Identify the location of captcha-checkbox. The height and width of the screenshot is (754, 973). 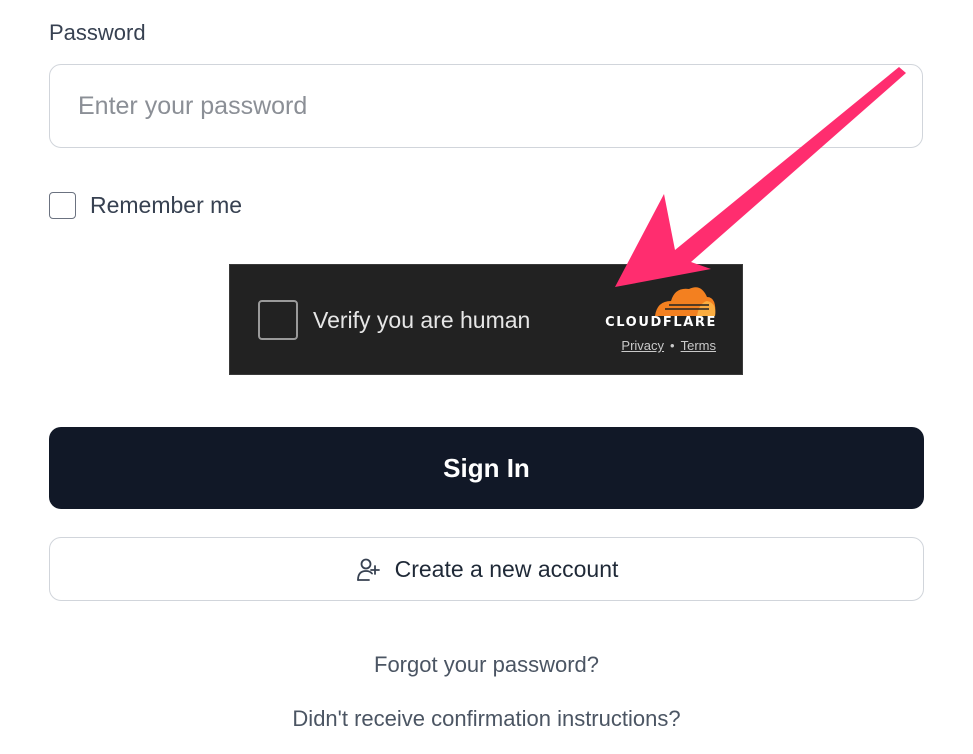
(278, 320).